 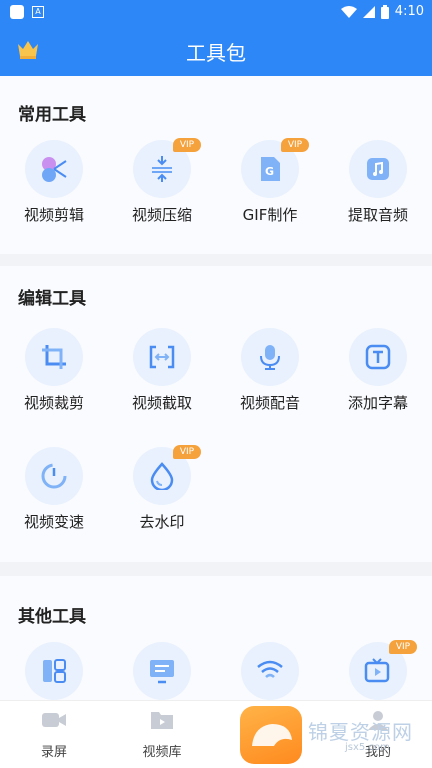 I want to click on microphone-icon, so click(x=270, y=357).